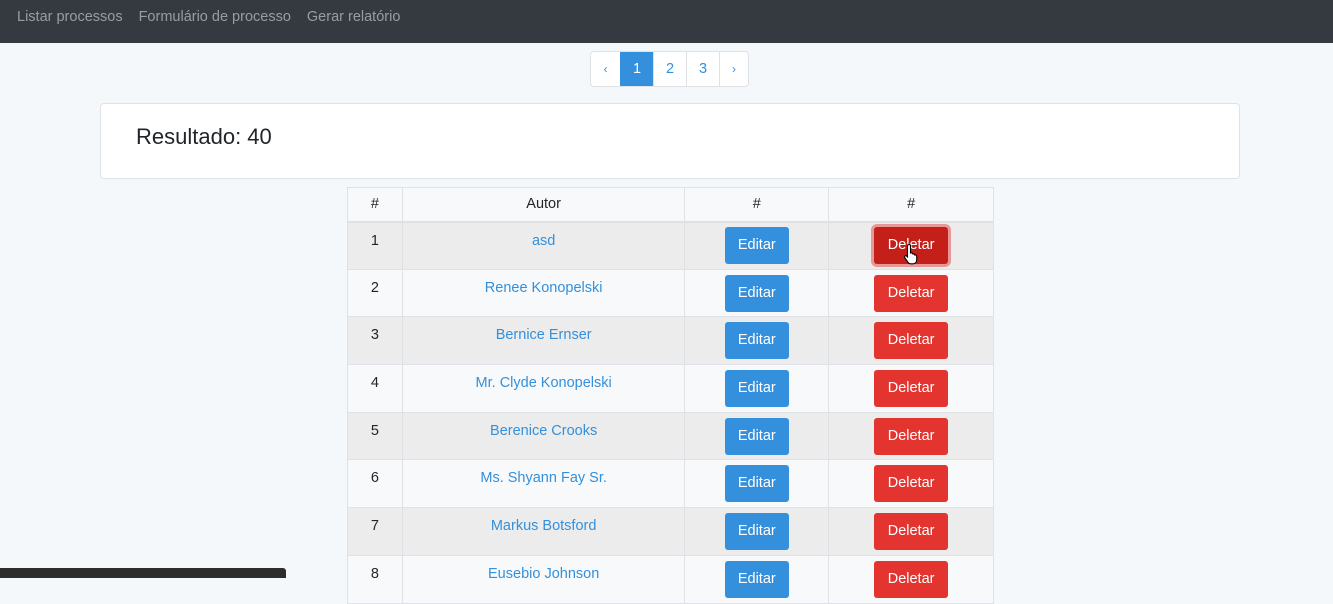  What do you see at coordinates (143, 573) in the screenshot?
I see `status-bar` at bounding box center [143, 573].